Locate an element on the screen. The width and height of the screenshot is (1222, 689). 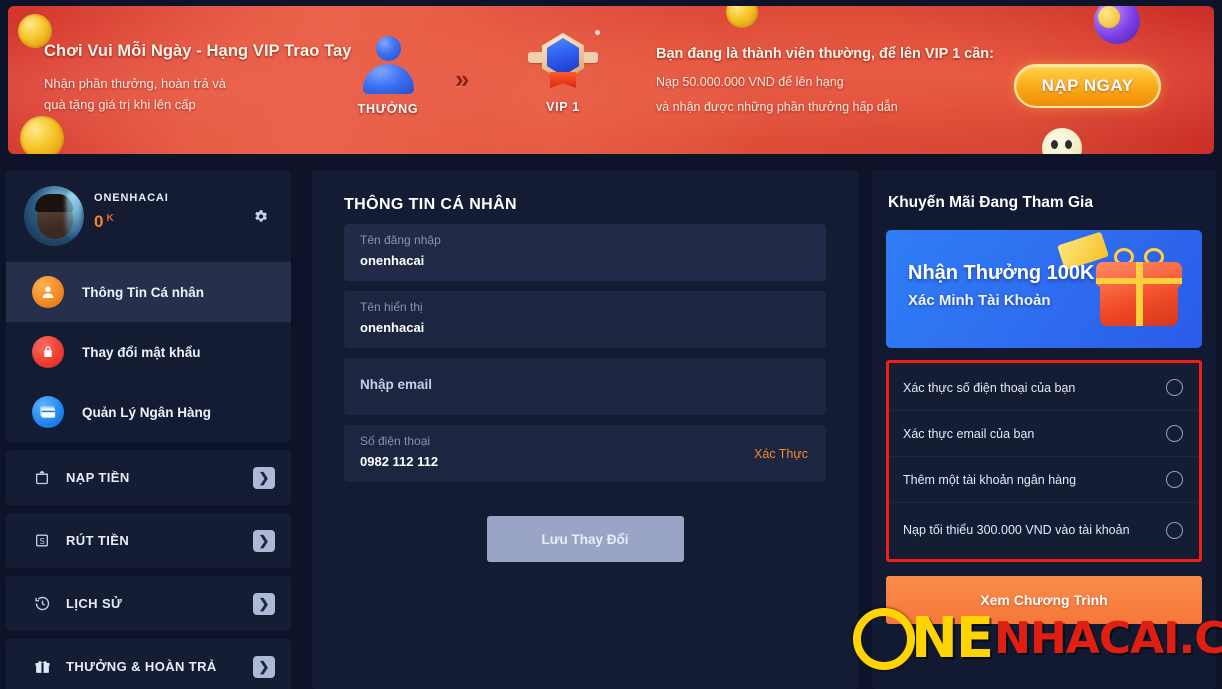
save-changes-label: Lưu Thay Đổi is located at coordinates (585, 539).